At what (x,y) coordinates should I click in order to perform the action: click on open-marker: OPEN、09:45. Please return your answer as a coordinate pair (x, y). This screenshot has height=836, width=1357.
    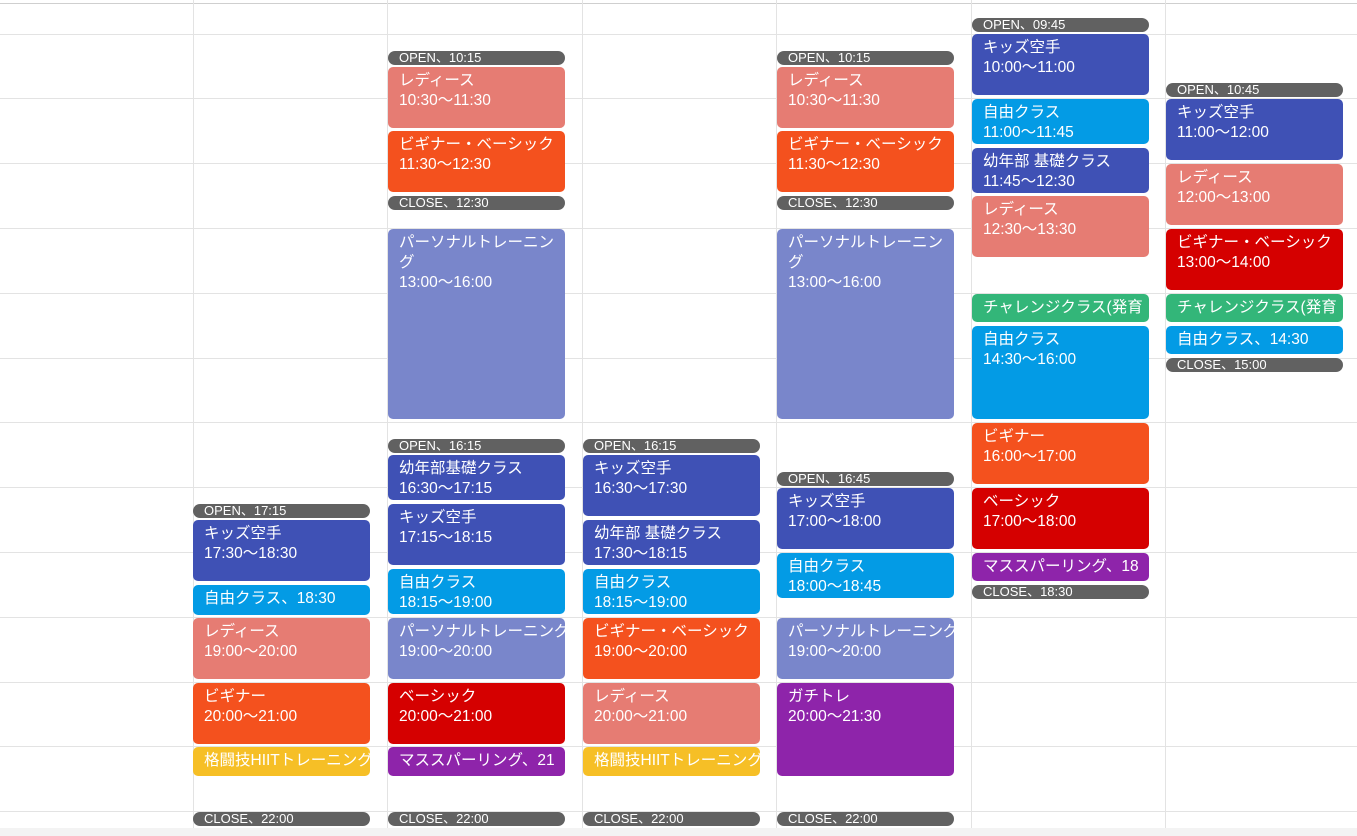
    Looking at the image, I should click on (1060, 25).